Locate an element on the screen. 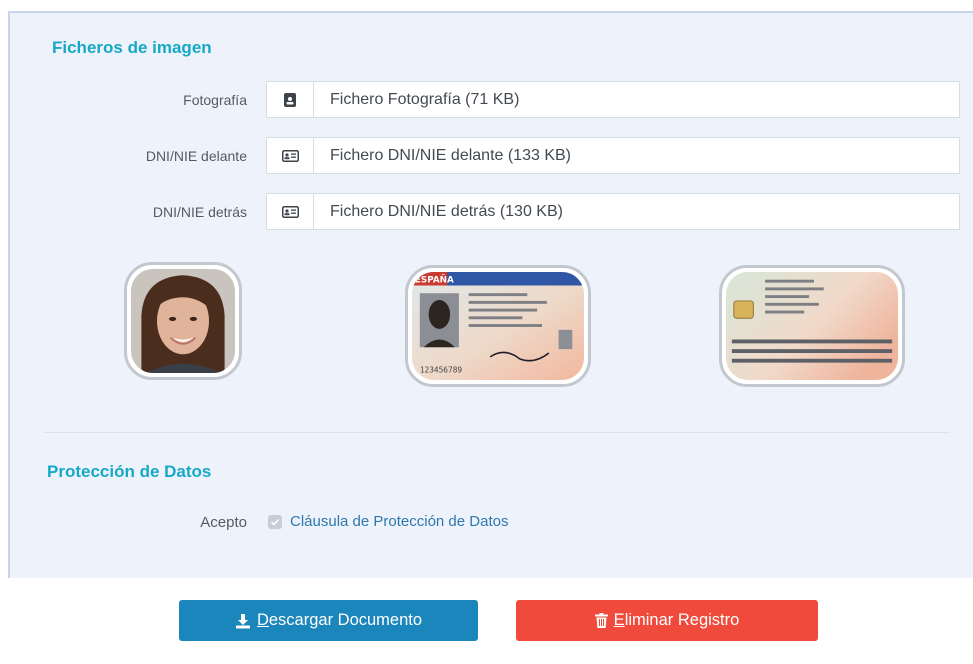 Image resolution: width=973 pixels, height=664 pixels. dni-front-image: ESPAÑA 123456789 is located at coordinates (498, 326).